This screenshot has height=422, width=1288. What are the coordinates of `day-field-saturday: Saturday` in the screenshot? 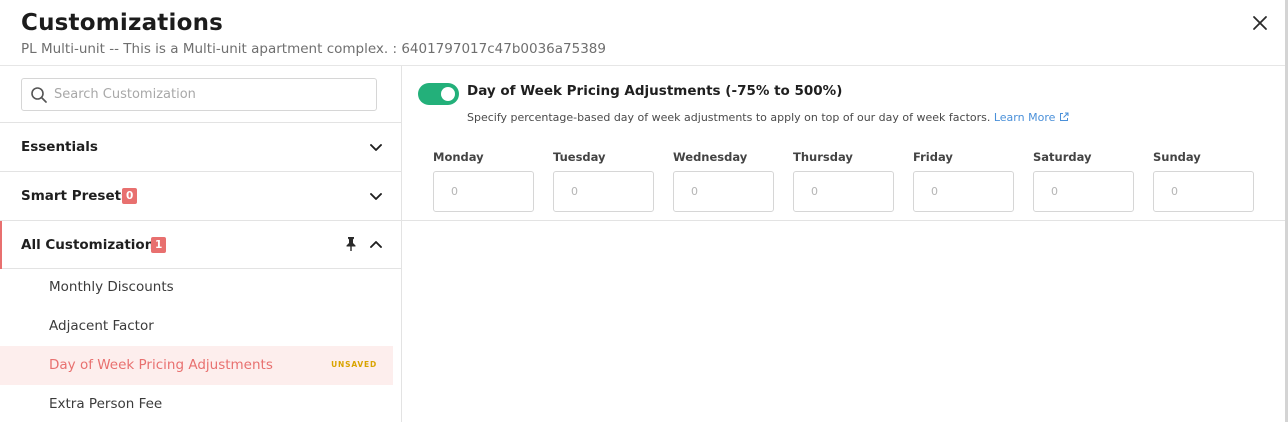 It's located at (1083, 181).